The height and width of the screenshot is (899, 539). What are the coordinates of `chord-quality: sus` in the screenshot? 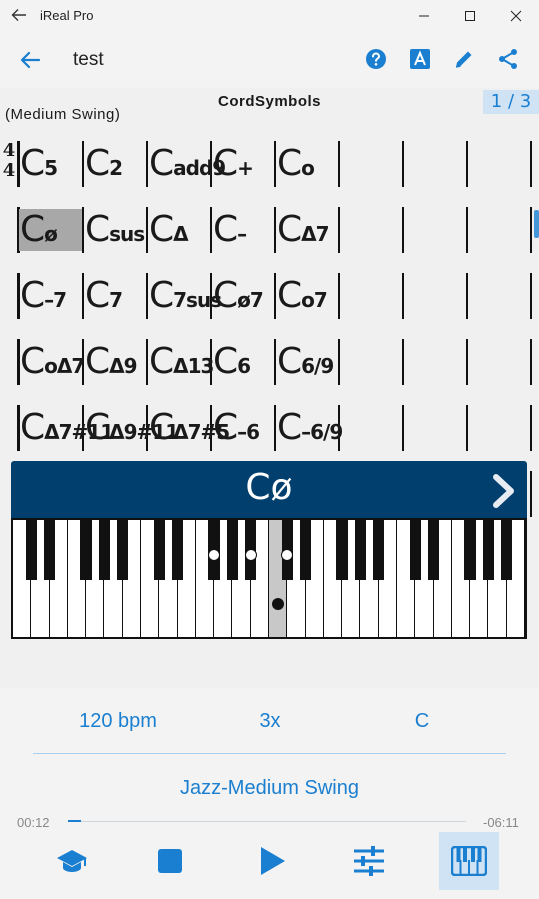 It's located at (127, 234).